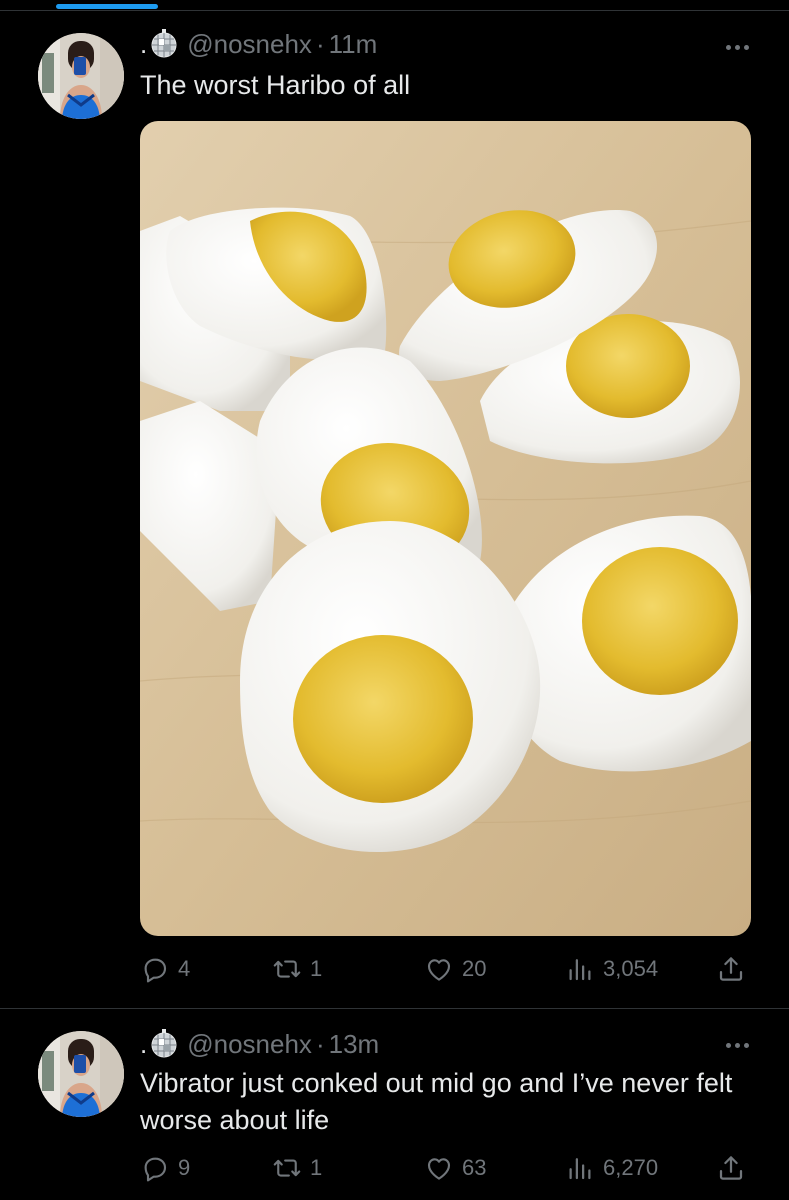 The height and width of the screenshot is (1200, 789). What do you see at coordinates (275, 85) in the screenshot?
I see `tweet-text: The worst Haribo of all` at bounding box center [275, 85].